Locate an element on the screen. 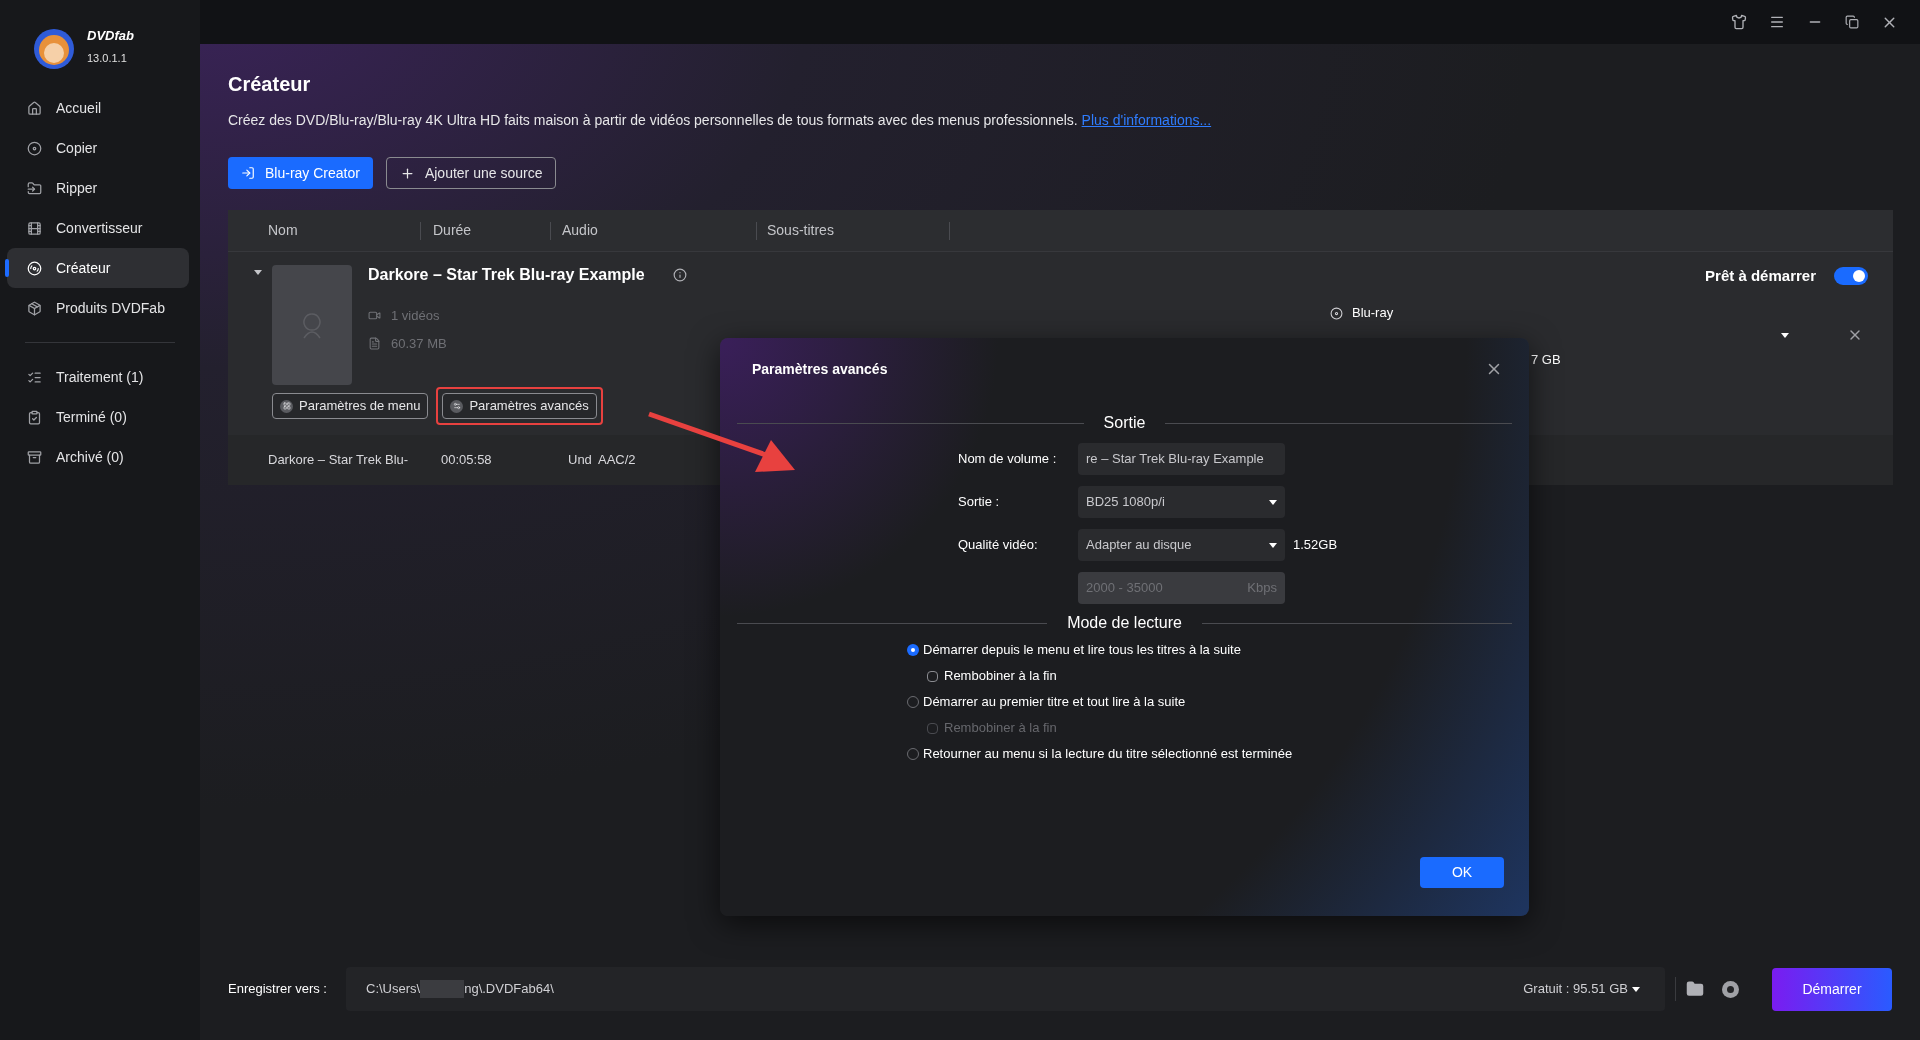 This screenshot has width=1920, height=1040. dialog-title: Paramètres avancés is located at coordinates (820, 369).